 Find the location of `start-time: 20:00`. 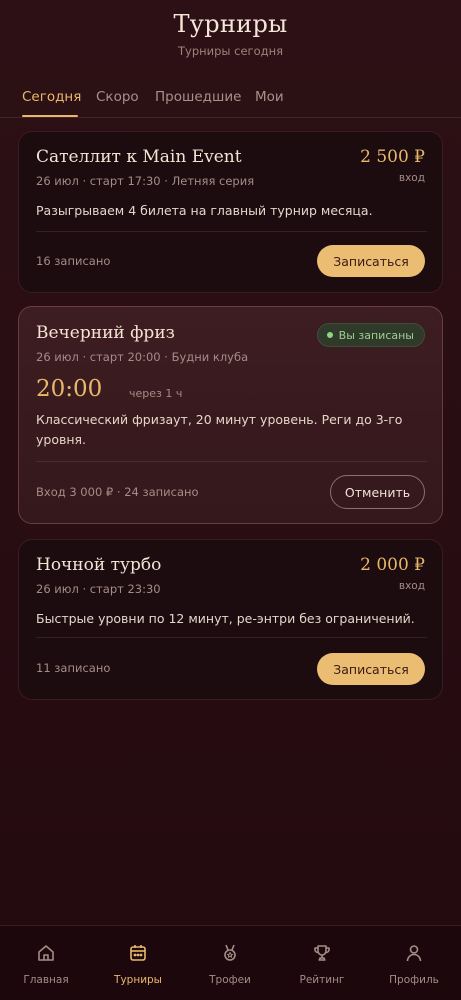

start-time: 20:00 is located at coordinates (69, 389).